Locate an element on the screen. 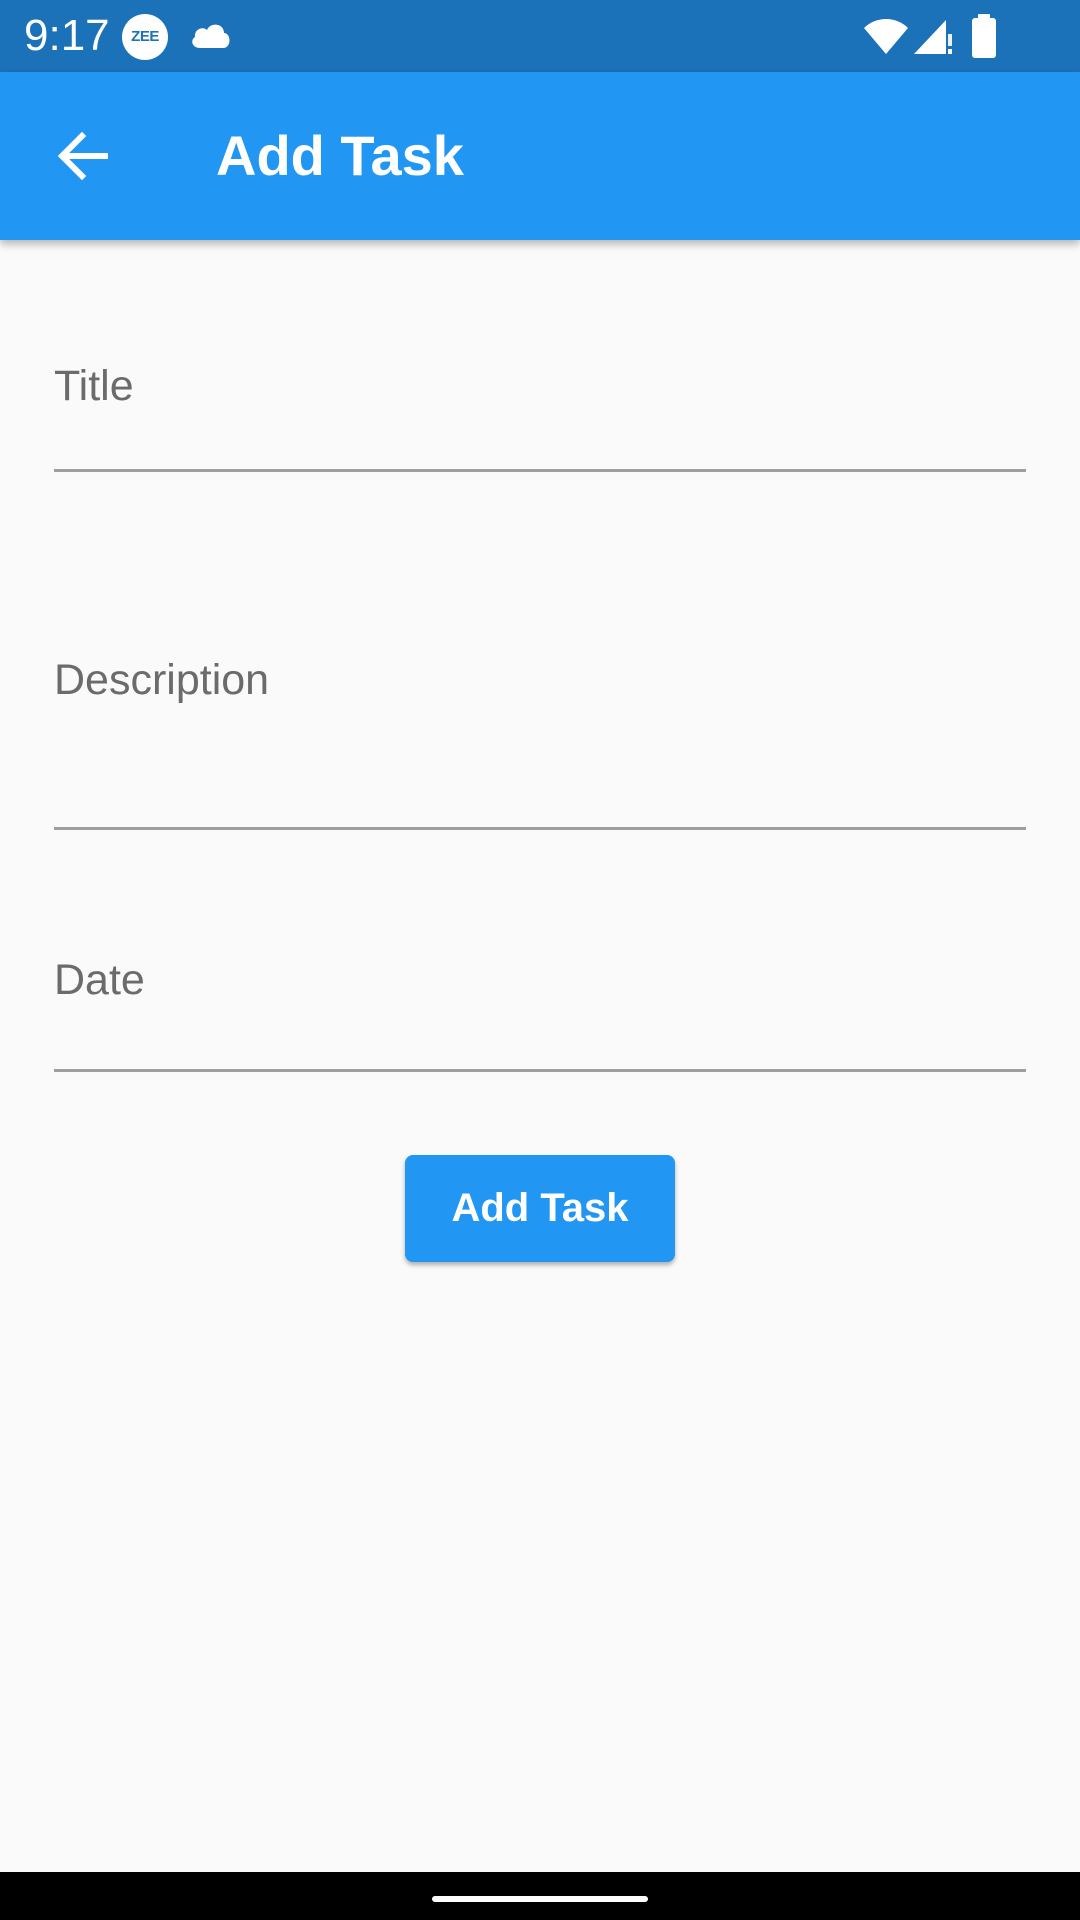  description-field: Description is located at coordinates (540, 735).